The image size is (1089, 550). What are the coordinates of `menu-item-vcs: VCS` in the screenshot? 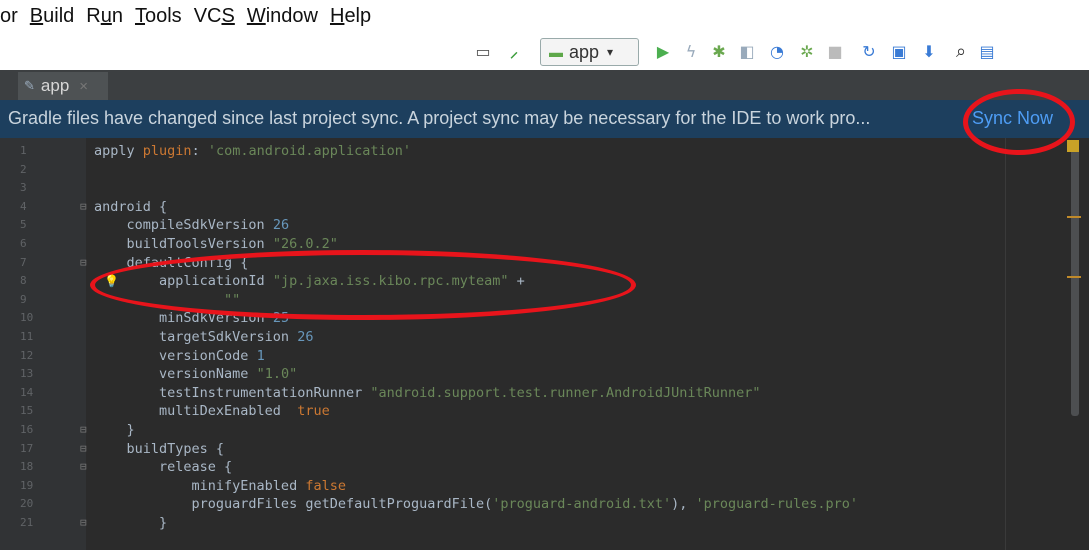 It's located at (214, 16).